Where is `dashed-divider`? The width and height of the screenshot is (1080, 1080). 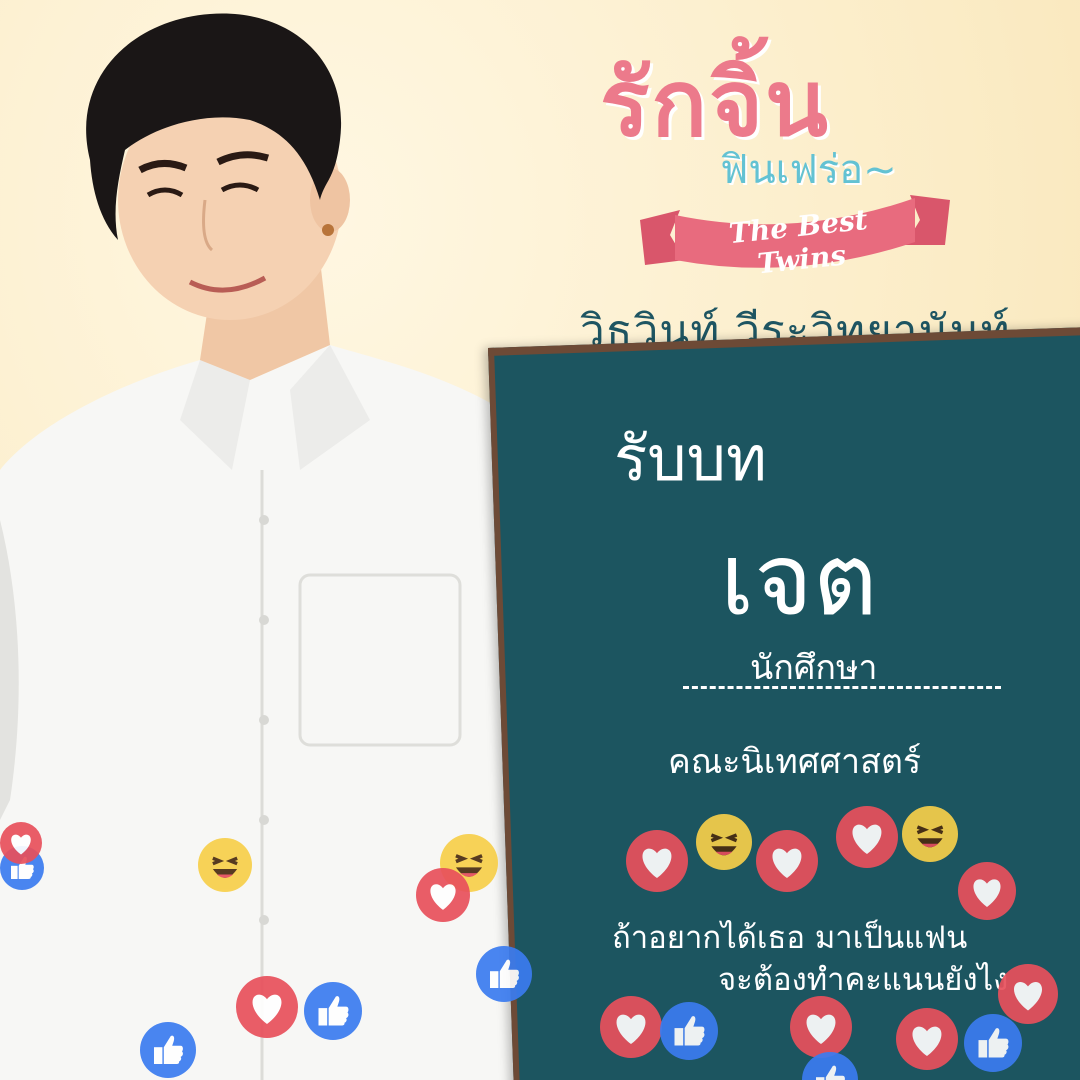 dashed-divider is located at coordinates (842, 687).